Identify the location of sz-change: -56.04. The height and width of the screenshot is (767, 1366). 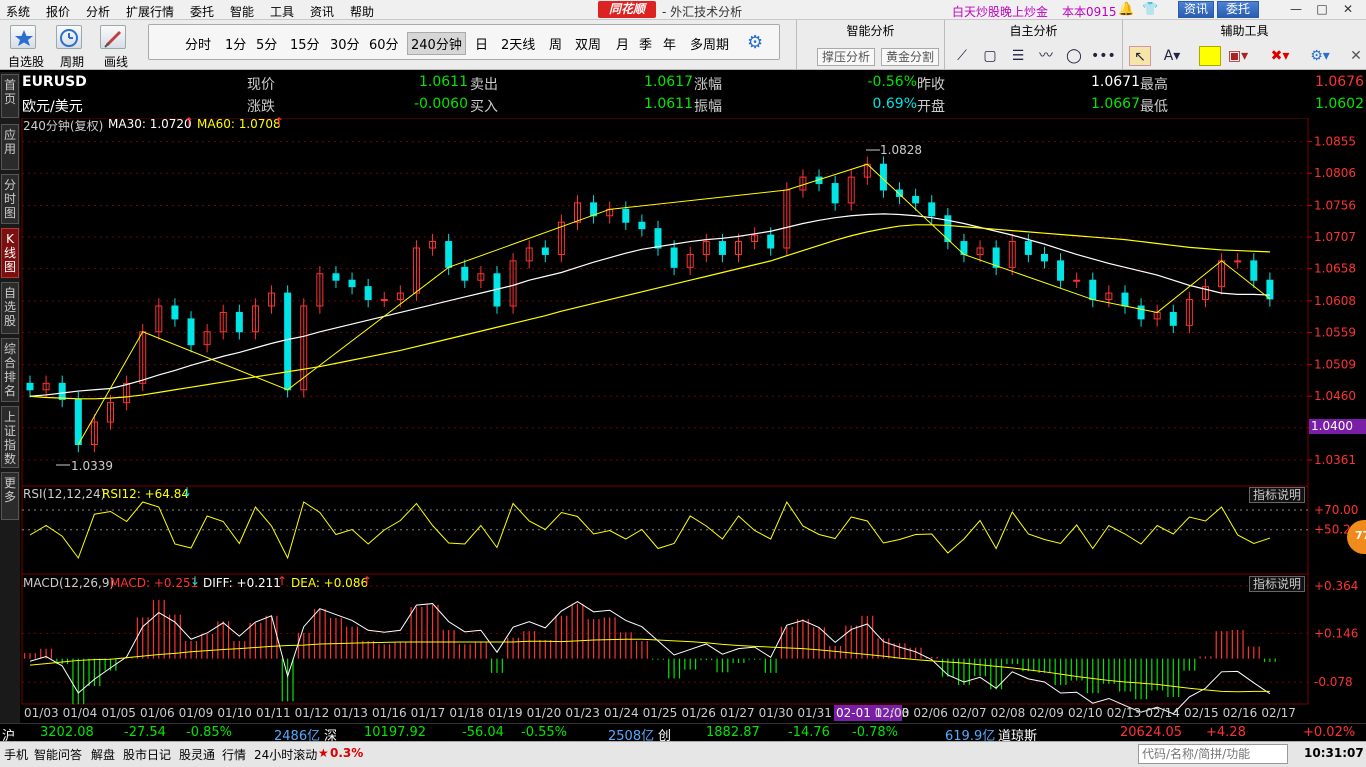
(483, 732).